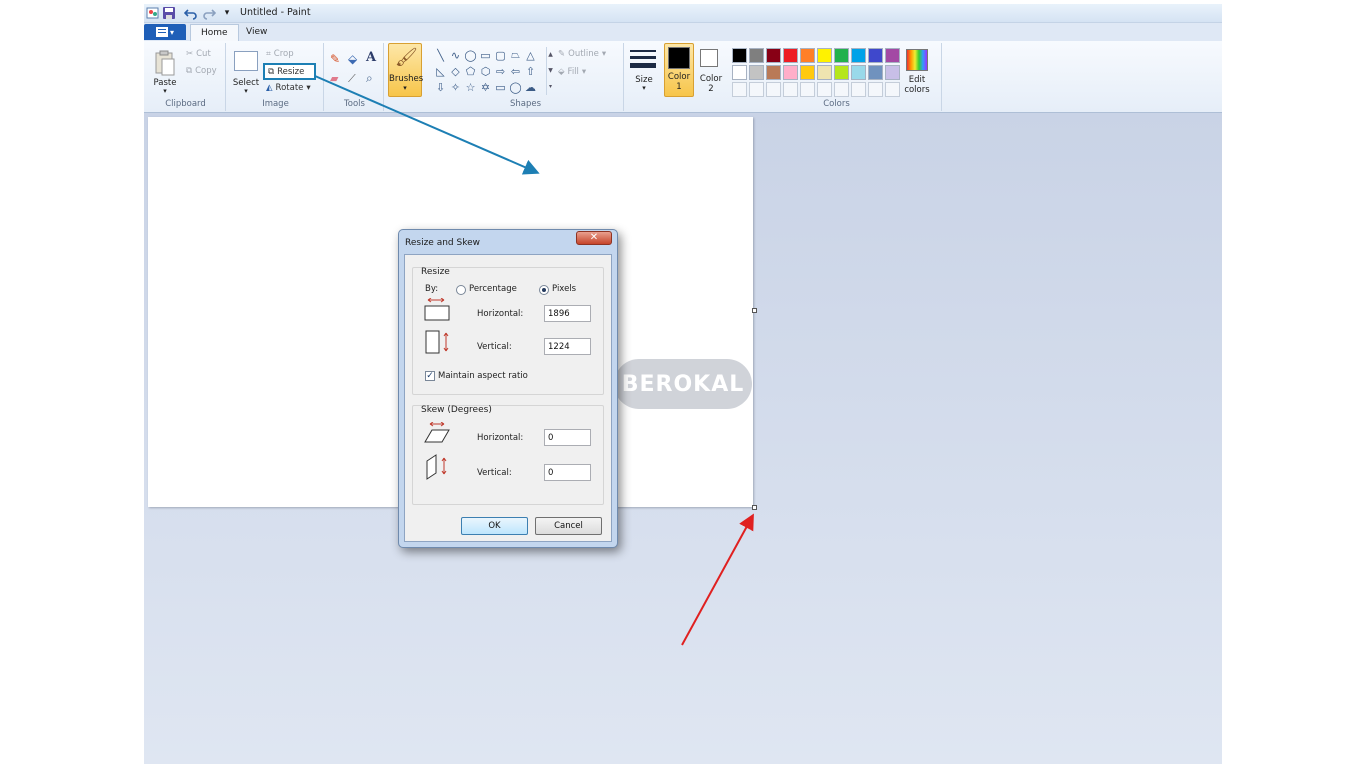  I want to click on fill-bucket-icon: ⬙, so click(352, 59).